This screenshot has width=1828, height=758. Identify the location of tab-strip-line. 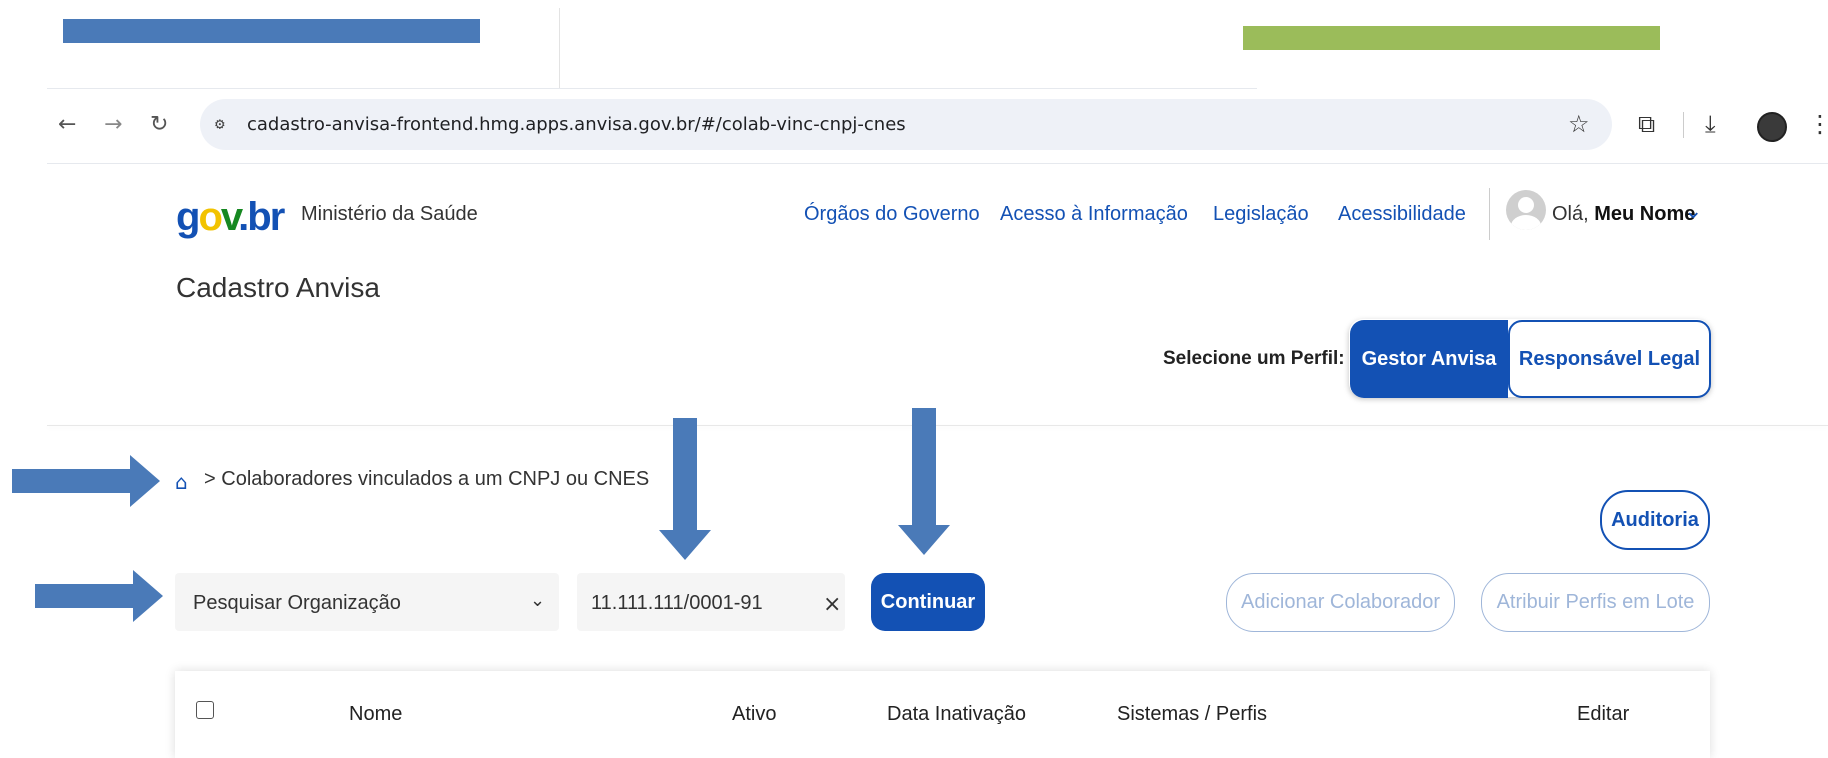
(652, 88).